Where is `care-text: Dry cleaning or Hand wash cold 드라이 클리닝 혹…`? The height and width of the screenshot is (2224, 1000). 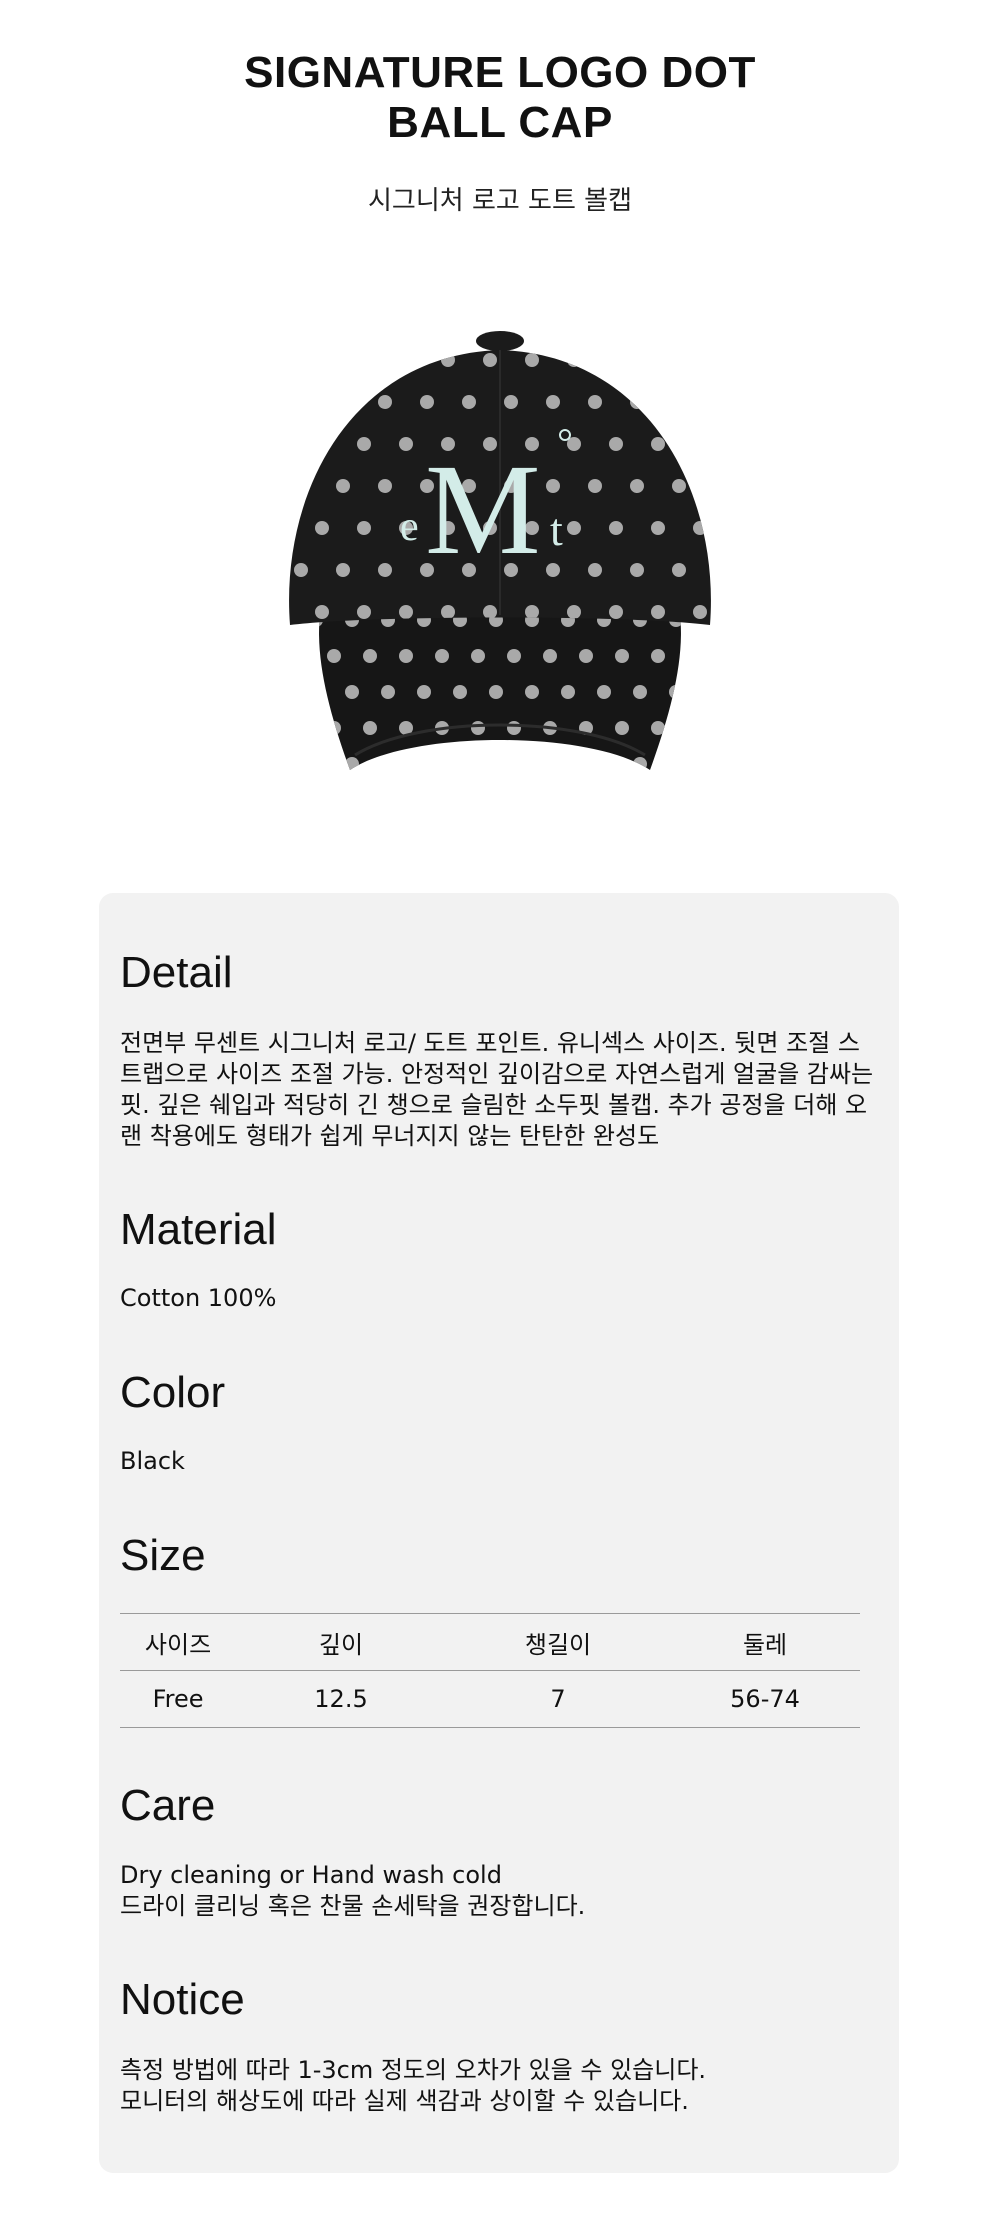
care-text: Dry cleaning or Hand wash cold 드라이 클리닝 혹… is located at coordinates (500, 1891).